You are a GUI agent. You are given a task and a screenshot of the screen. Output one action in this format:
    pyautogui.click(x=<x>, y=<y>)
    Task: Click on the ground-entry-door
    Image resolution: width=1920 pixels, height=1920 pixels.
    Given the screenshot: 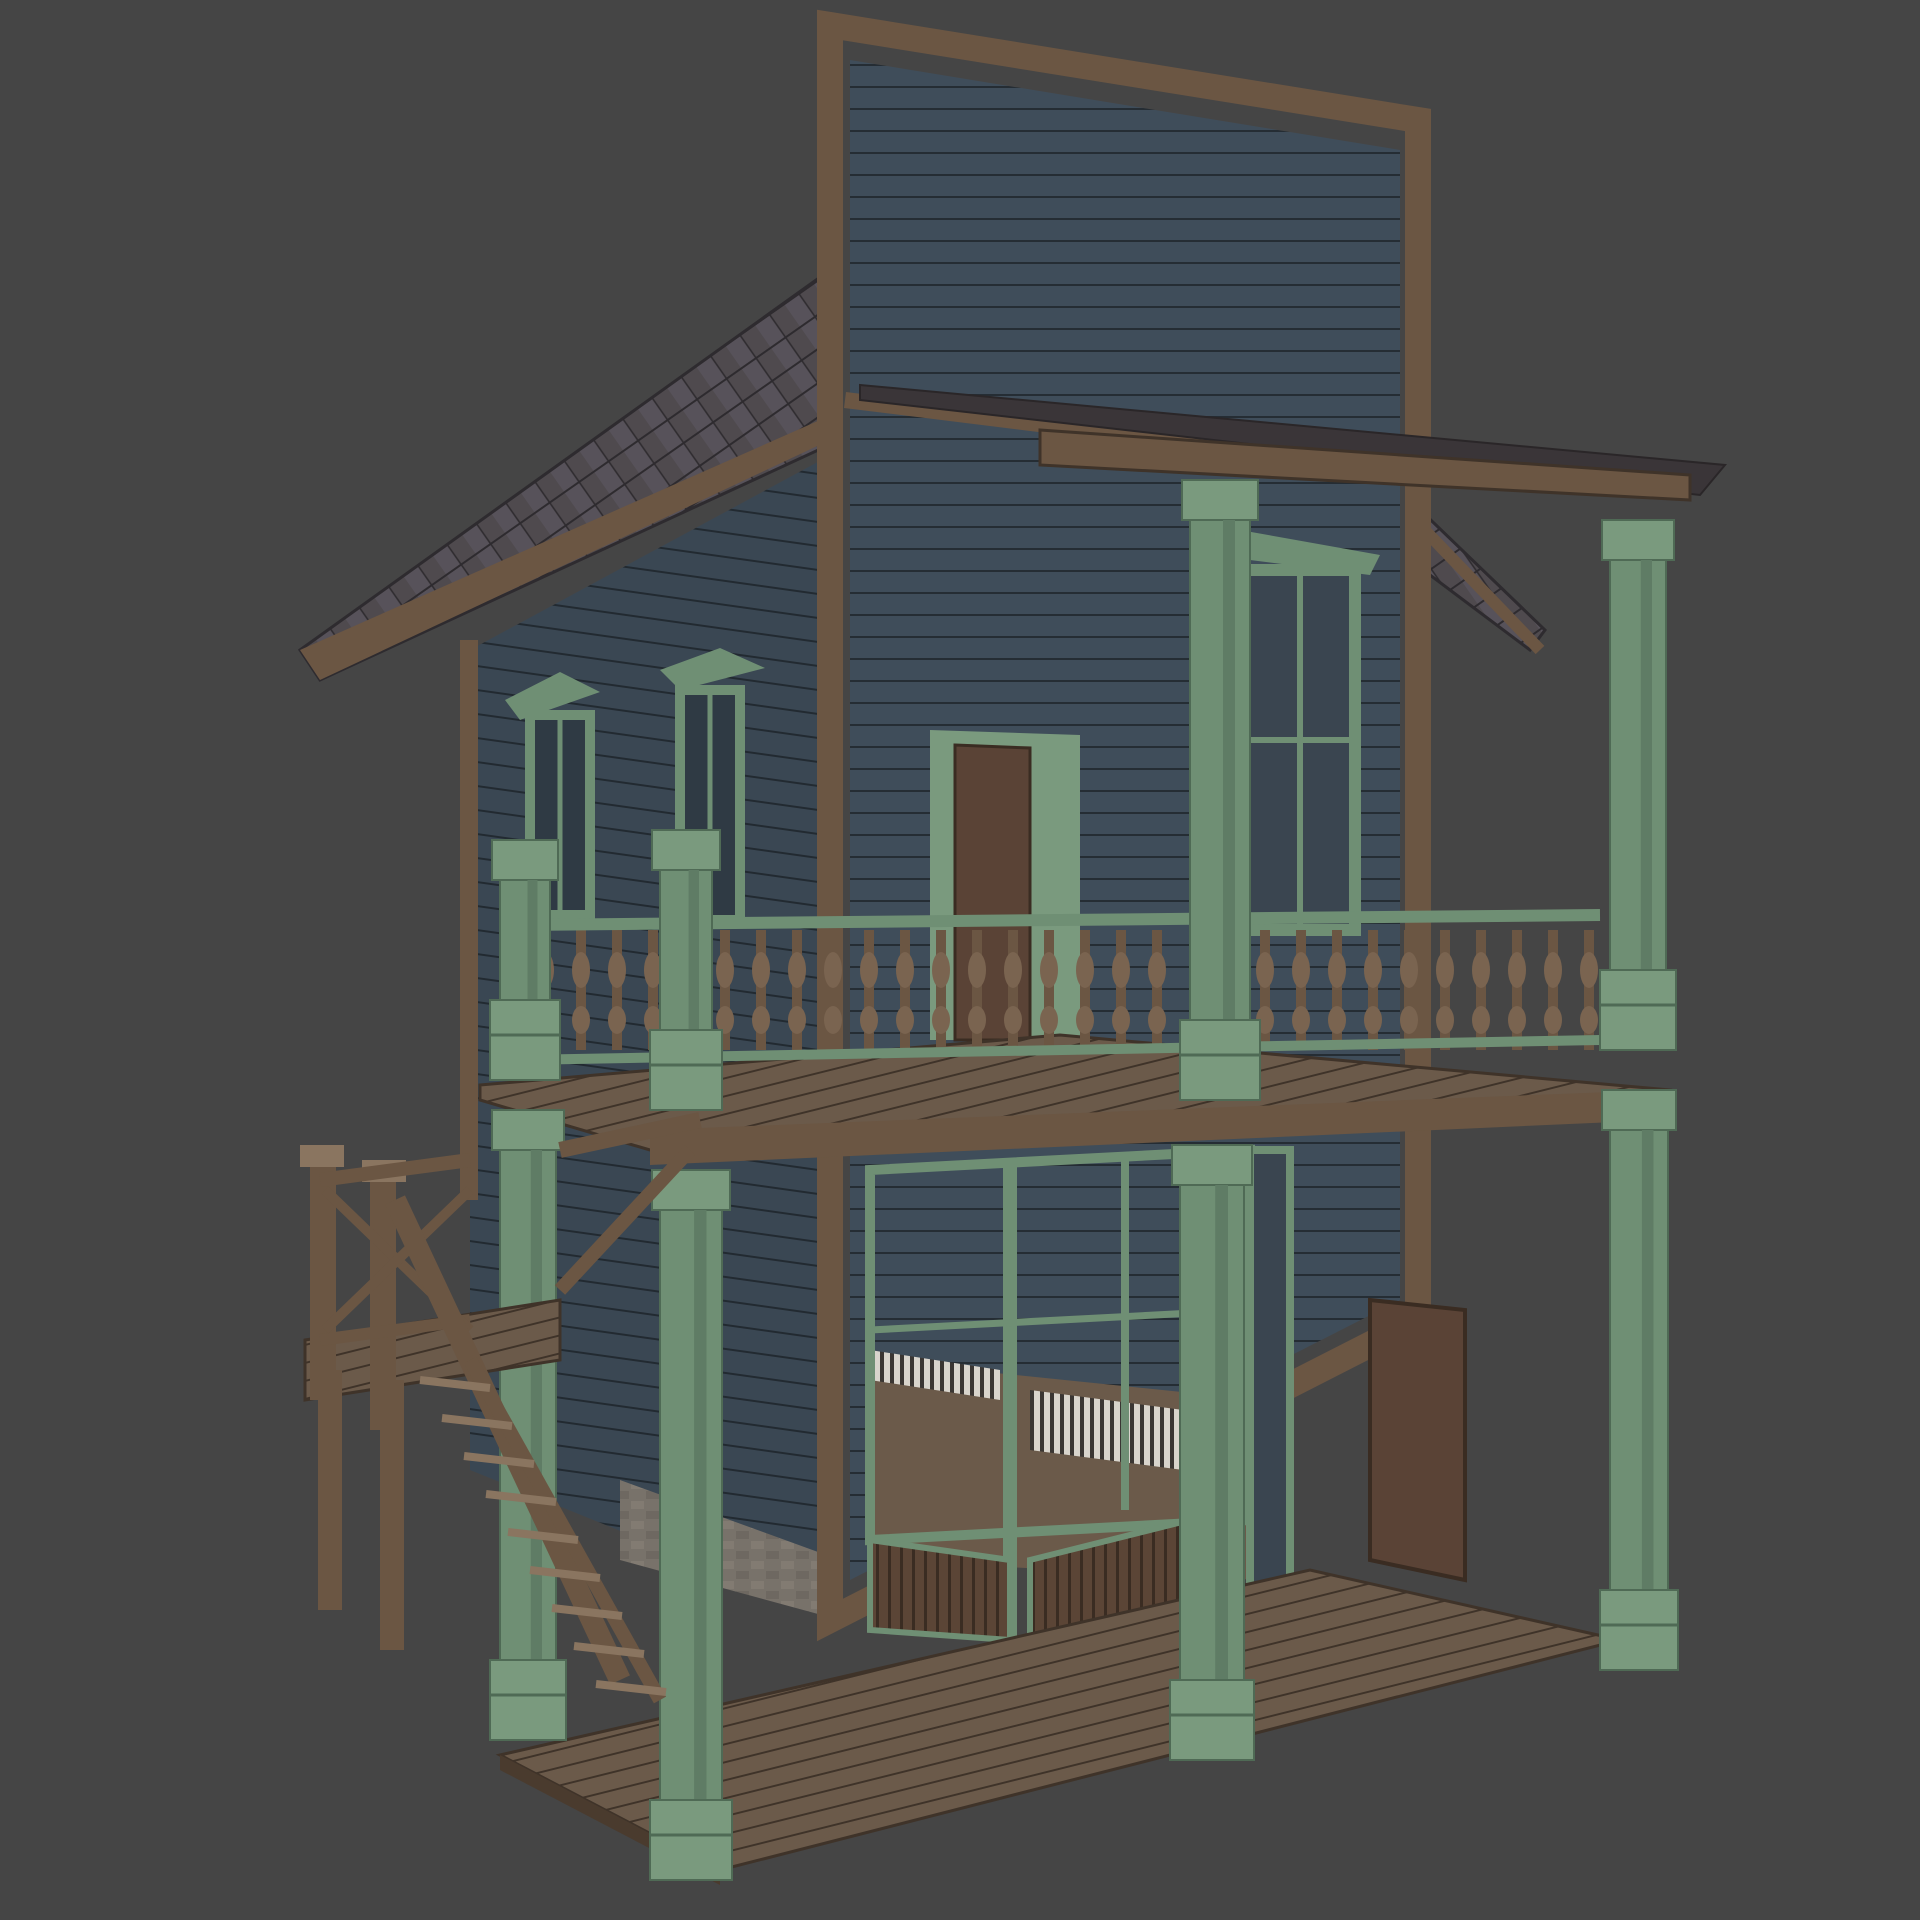 What is the action you would take?
    pyautogui.click(x=1270, y=1375)
    